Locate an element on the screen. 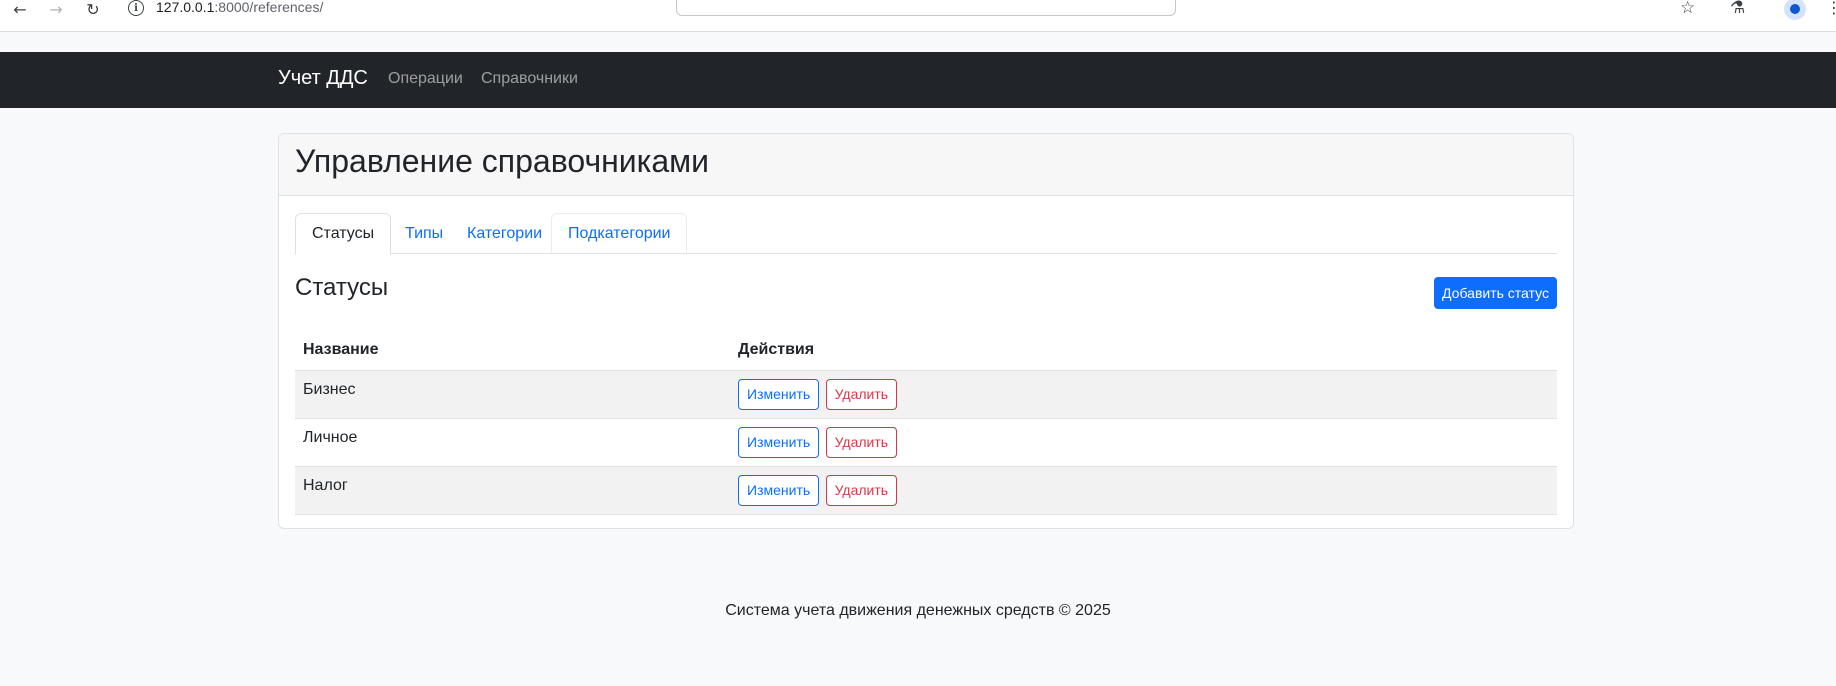 This screenshot has height=686, width=1836. add-status-button: Добавить статус is located at coordinates (1495, 293).